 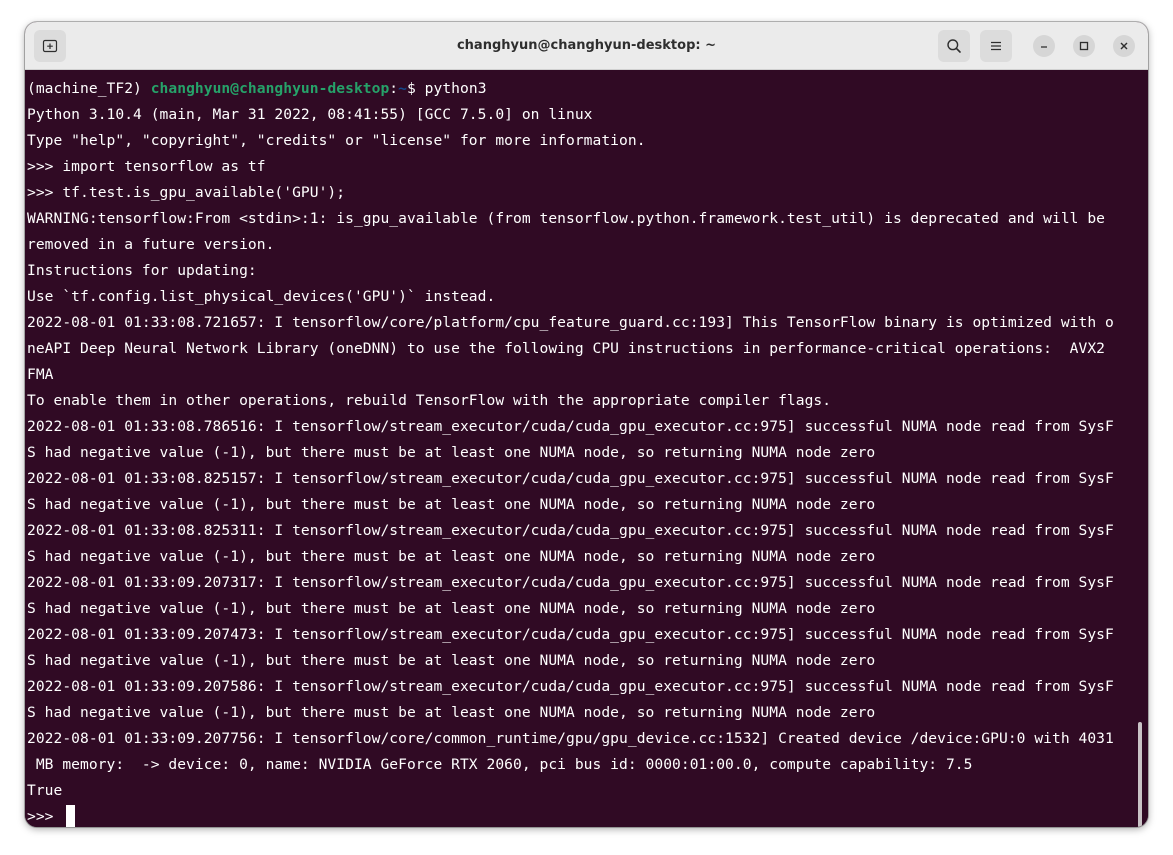 What do you see at coordinates (586, 46) in the screenshot?
I see `header-bar: changhyun@changhyun-desktop: ~` at bounding box center [586, 46].